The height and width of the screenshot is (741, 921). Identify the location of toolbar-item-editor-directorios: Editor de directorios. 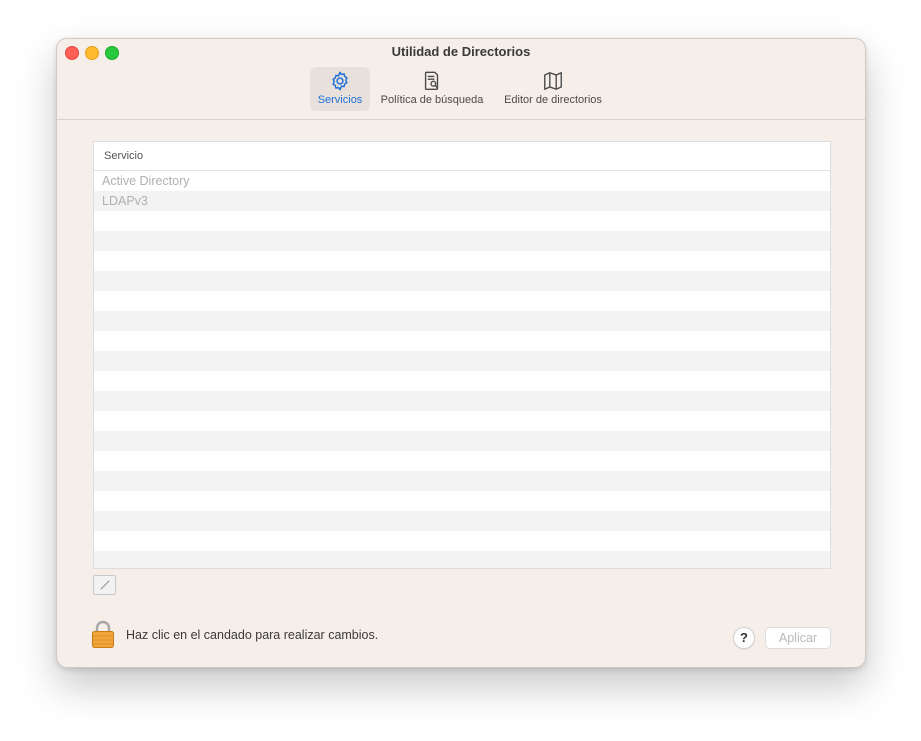
(553, 89).